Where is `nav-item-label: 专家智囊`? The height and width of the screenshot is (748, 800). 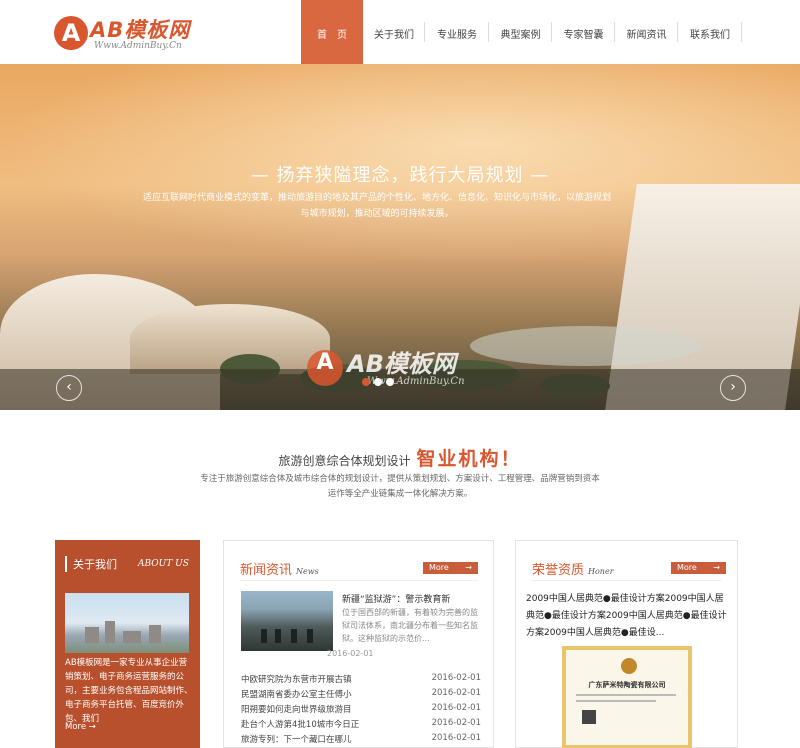 nav-item-label: 专家智囊 is located at coordinates (583, 35).